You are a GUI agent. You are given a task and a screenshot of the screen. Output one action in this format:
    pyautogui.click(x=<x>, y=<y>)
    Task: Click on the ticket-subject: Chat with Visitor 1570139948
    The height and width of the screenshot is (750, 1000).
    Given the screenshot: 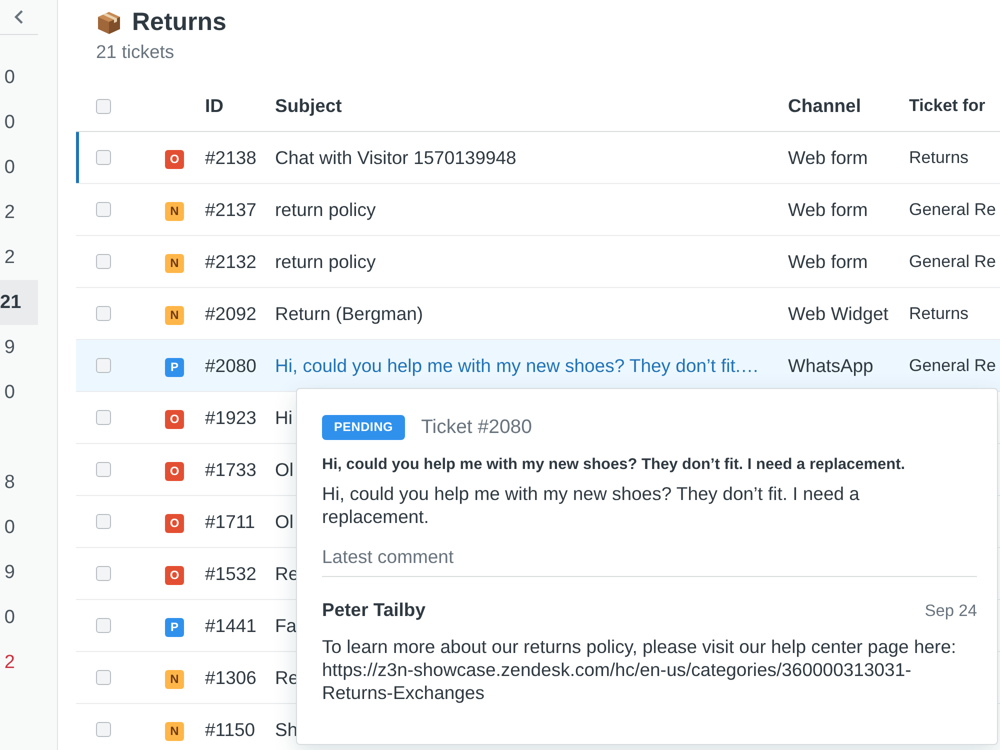 What is the action you would take?
    pyautogui.click(x=395, y=157)
    